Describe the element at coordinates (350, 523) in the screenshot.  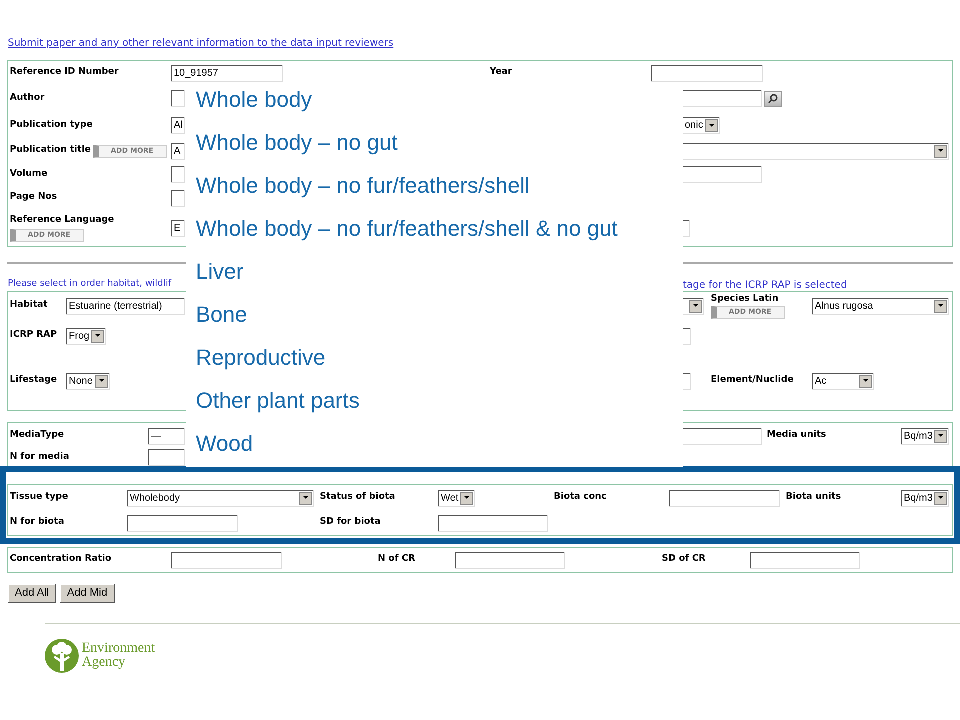
I see `field-label: SD for biota` at that location.